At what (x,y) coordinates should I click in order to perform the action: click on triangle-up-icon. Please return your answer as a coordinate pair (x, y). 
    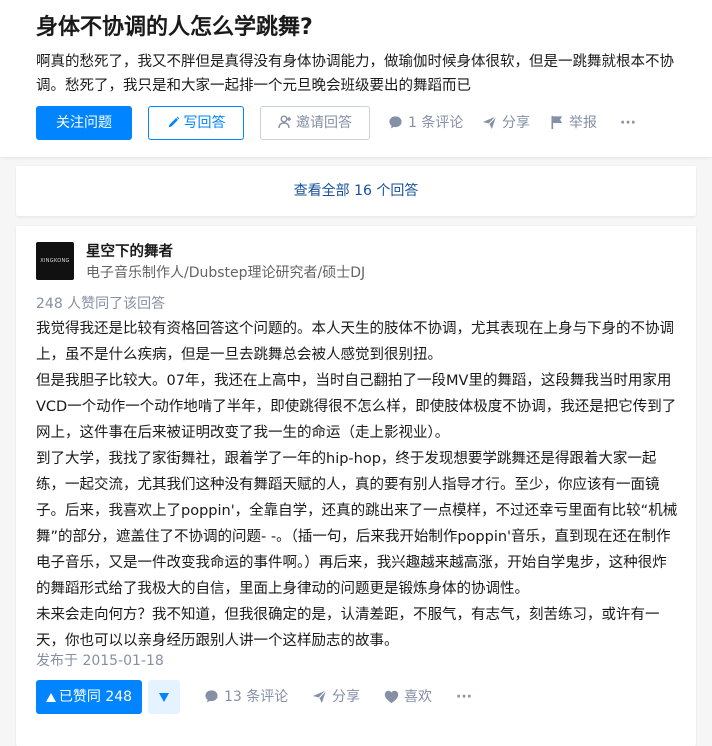
    Looking at the image, I should click on (52, 697).